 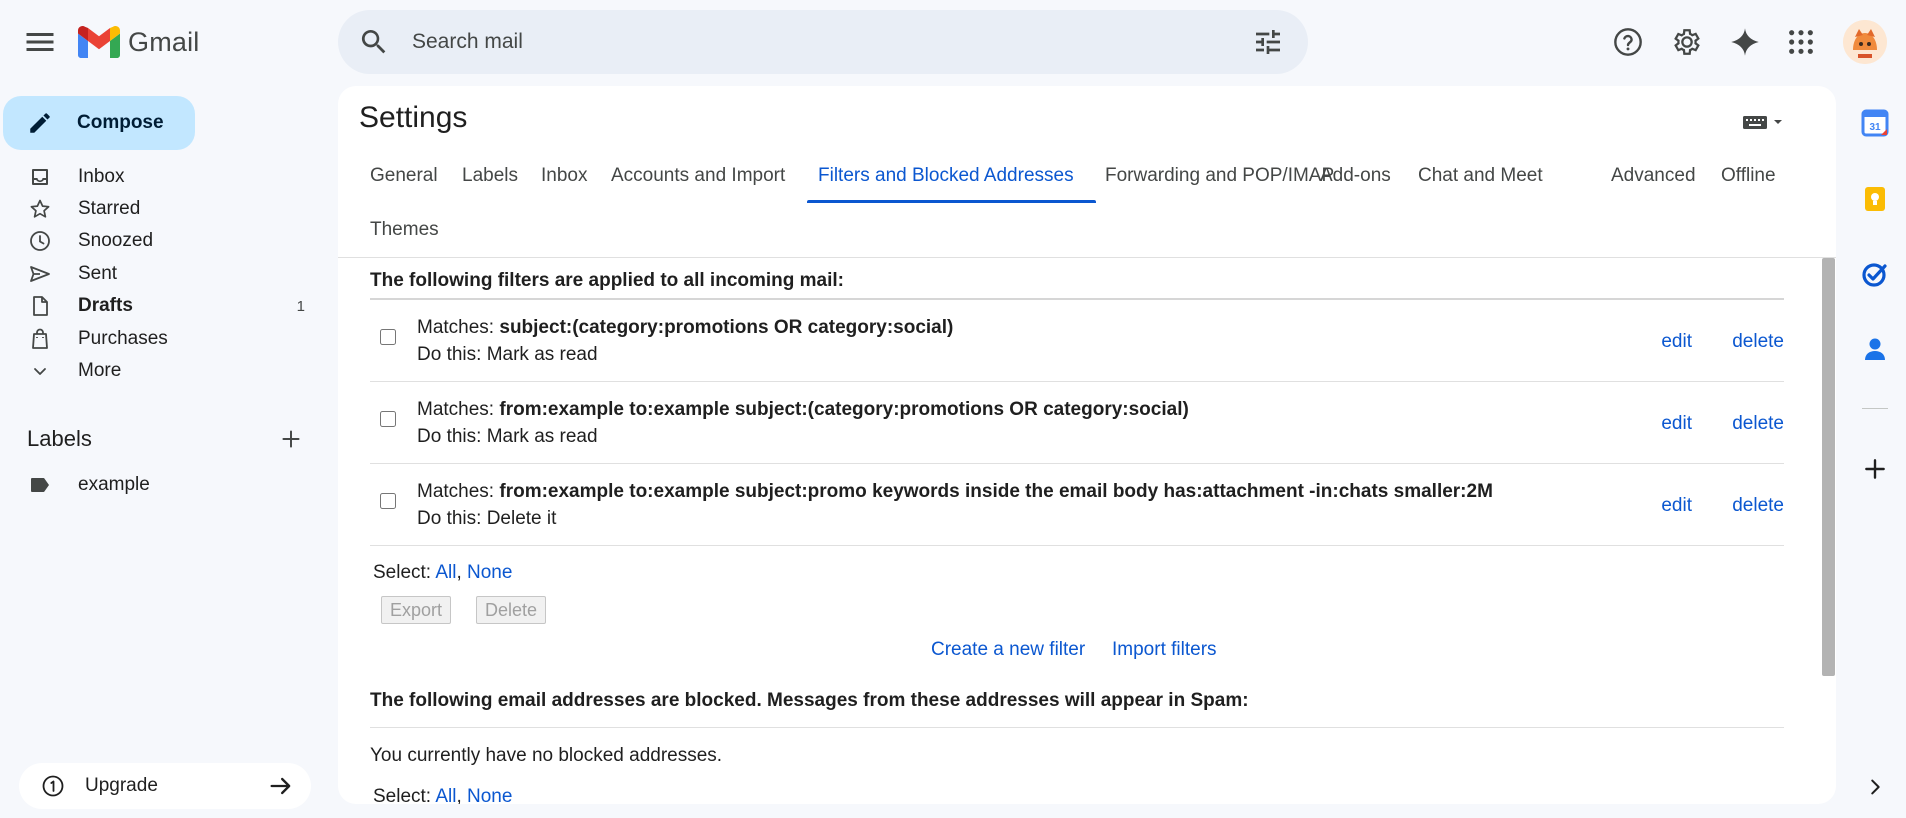 What do you see at coordinates (416, 610) in the screenshot?
I see `export-button: Export` at bounding box center [416, 610].